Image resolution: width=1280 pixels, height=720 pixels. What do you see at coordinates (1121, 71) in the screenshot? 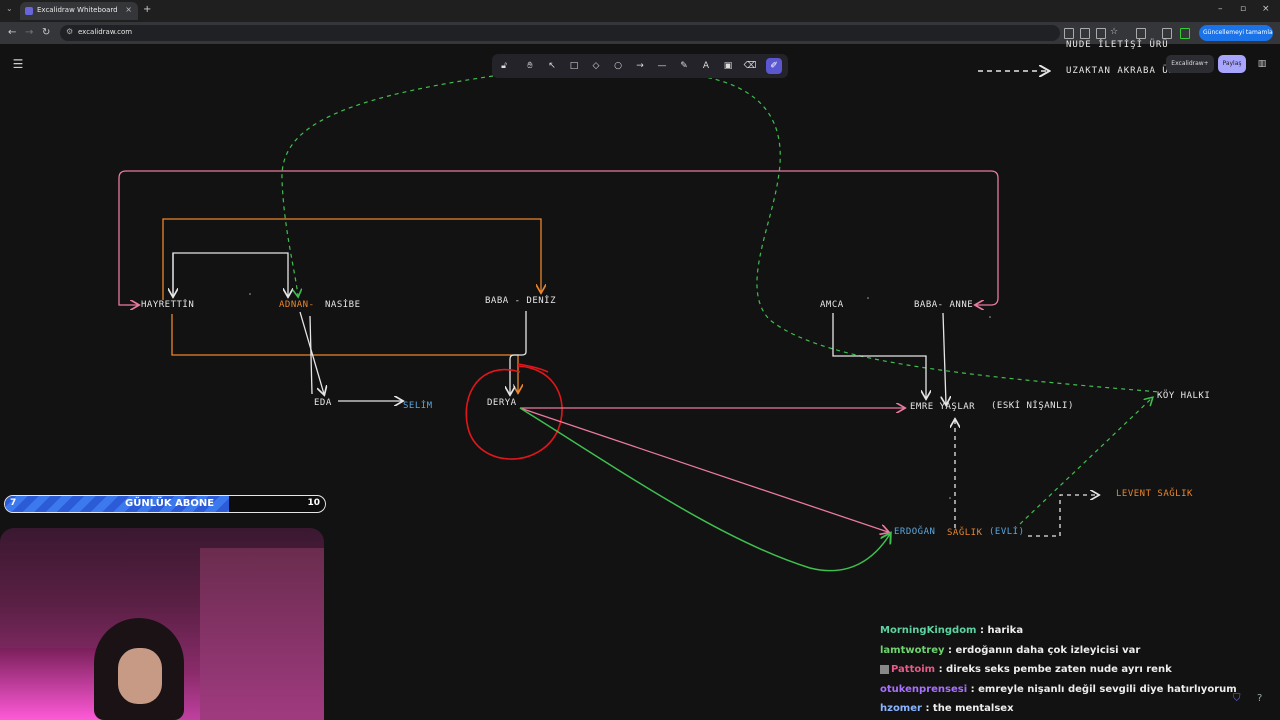
I see `legend-dashed-text: UZAKTAN AKRABA ÜR` at bounding box center [1121, 71].